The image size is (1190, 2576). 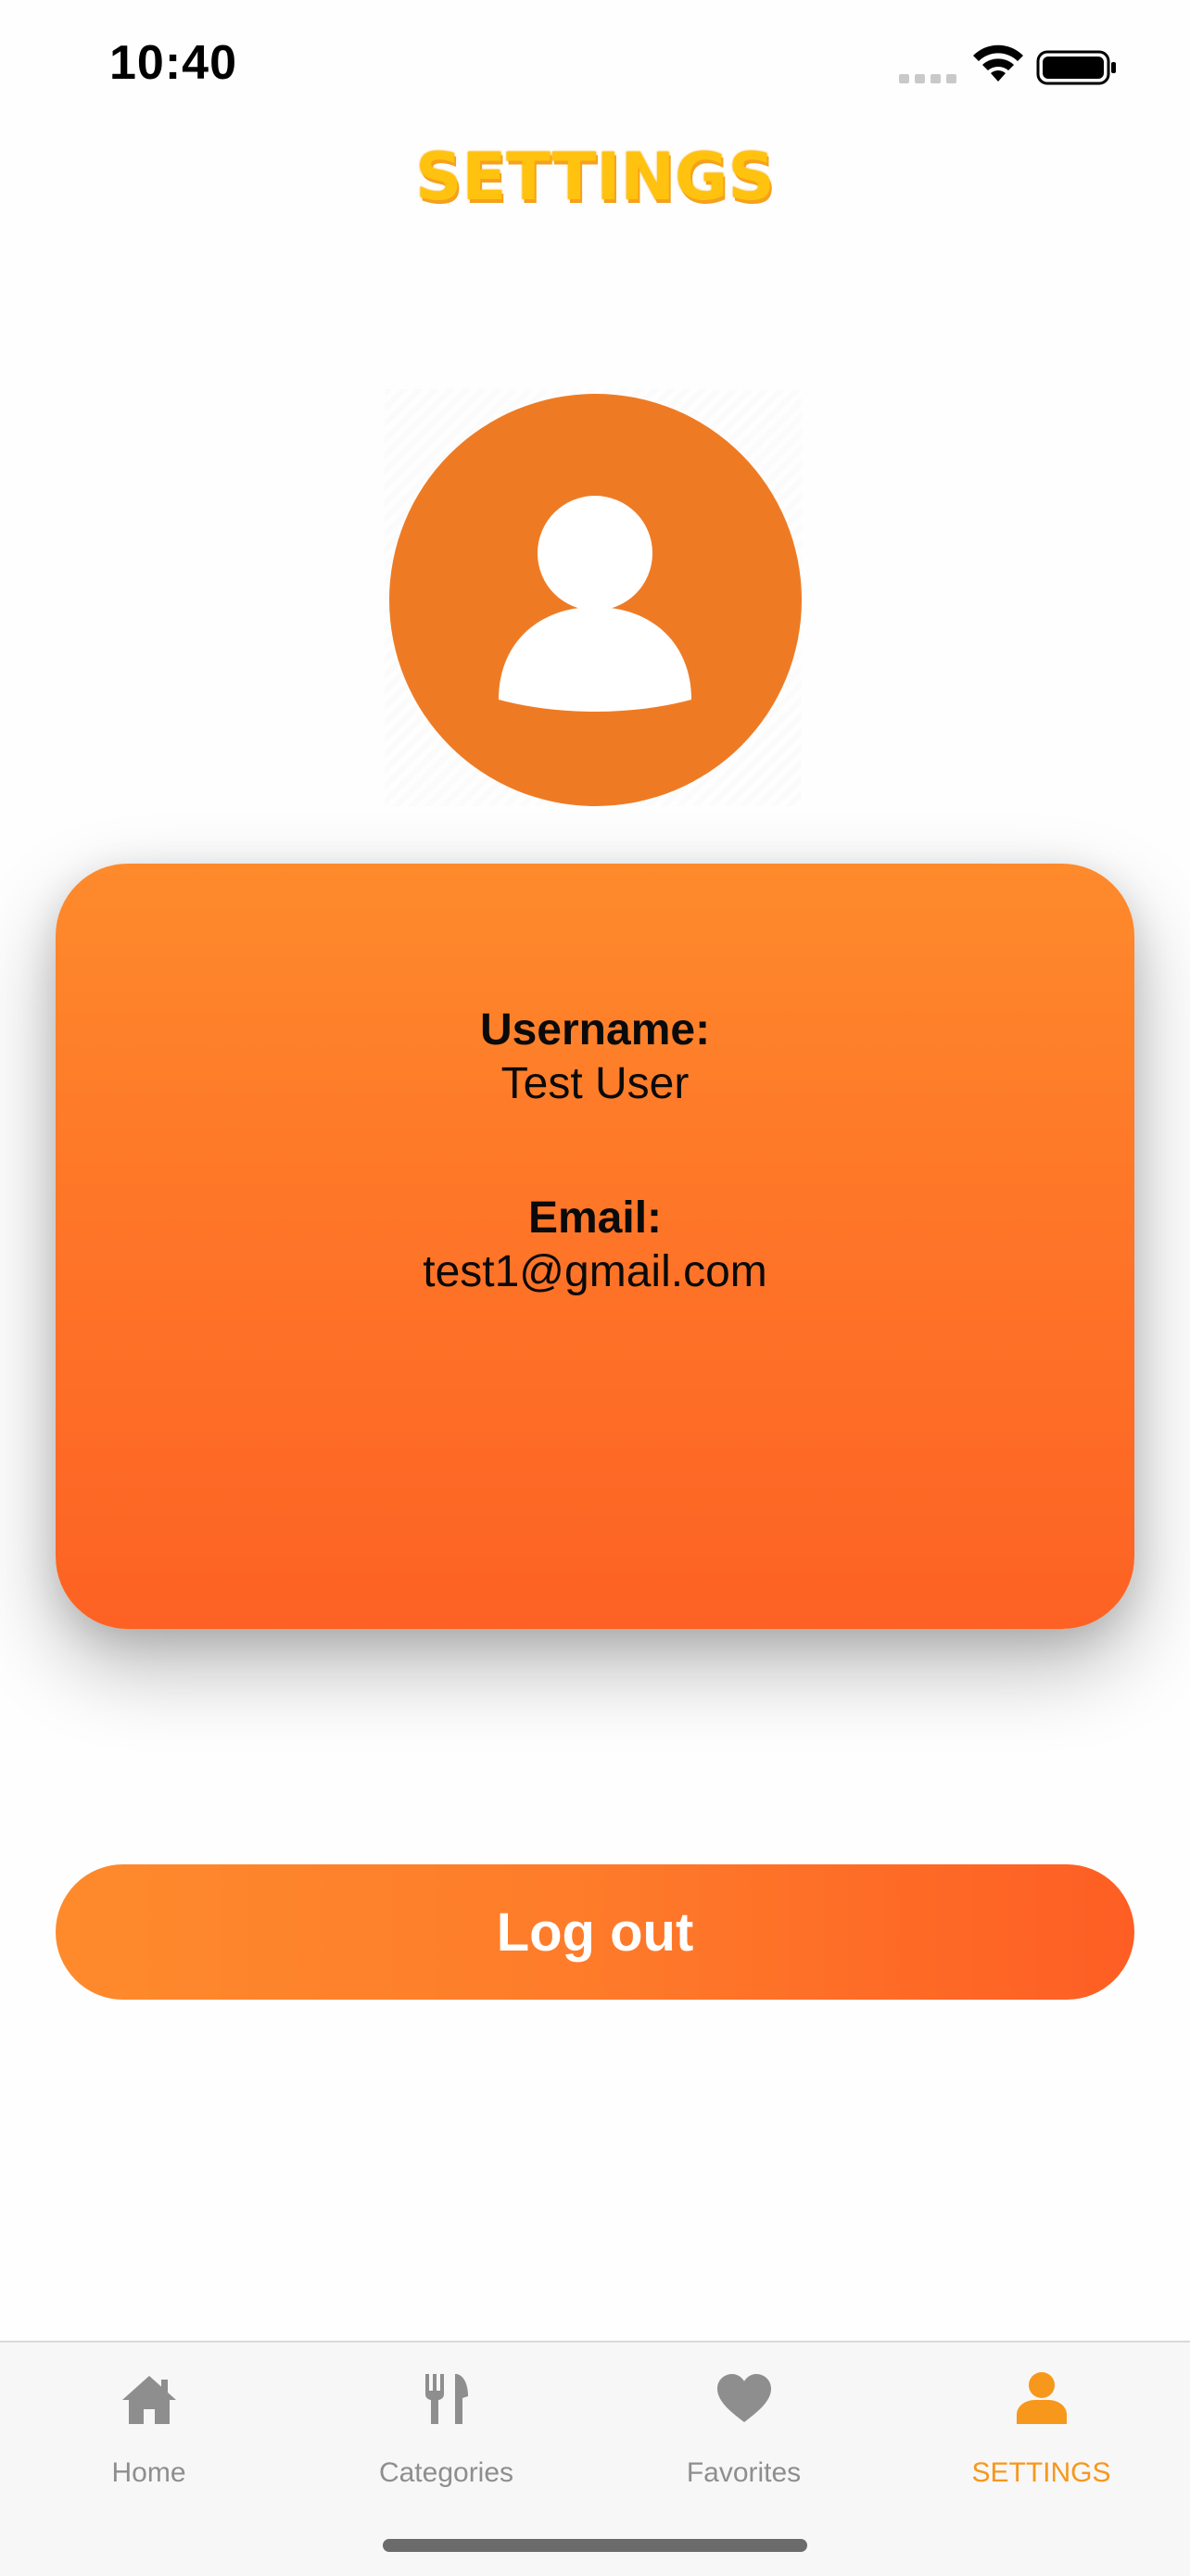 I want to click on tab-categories: Categories, so click(x=446, y=2421).